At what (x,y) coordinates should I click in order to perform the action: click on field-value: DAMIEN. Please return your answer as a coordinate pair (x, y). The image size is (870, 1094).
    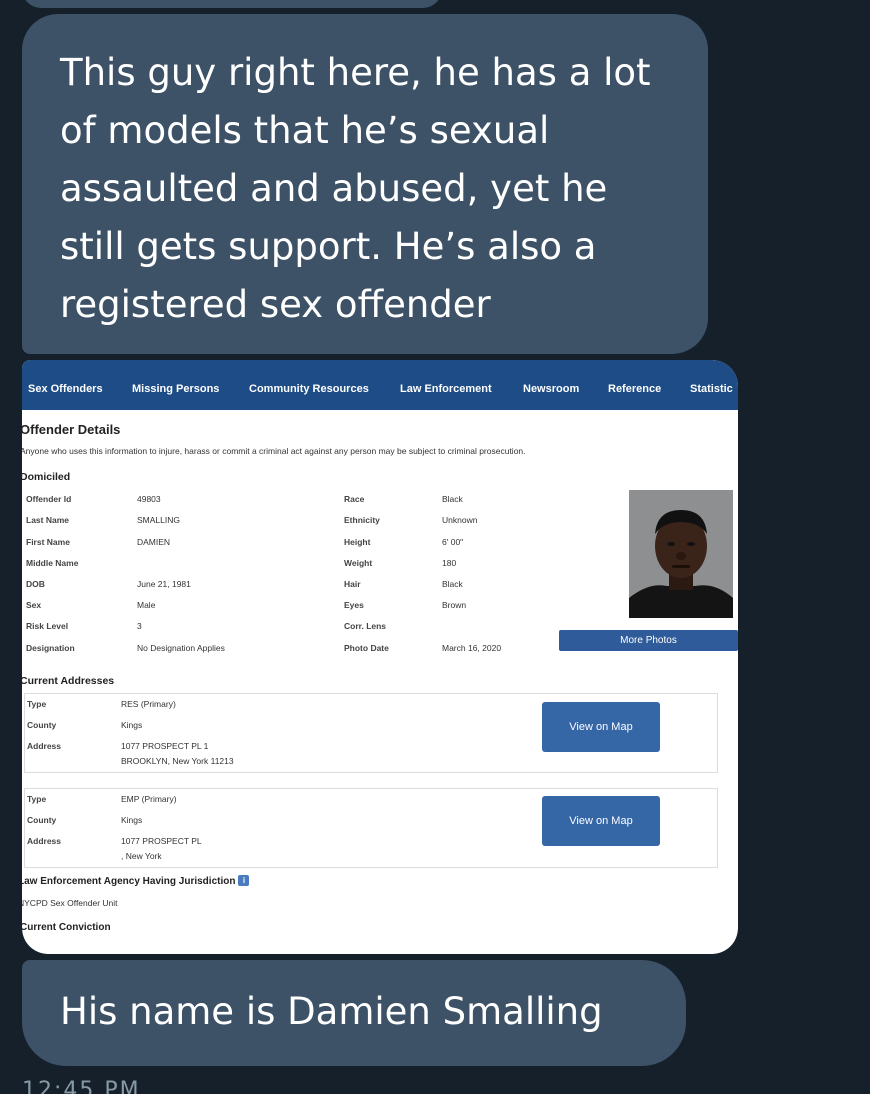
    Looking at the image, I should click on (154, 542).